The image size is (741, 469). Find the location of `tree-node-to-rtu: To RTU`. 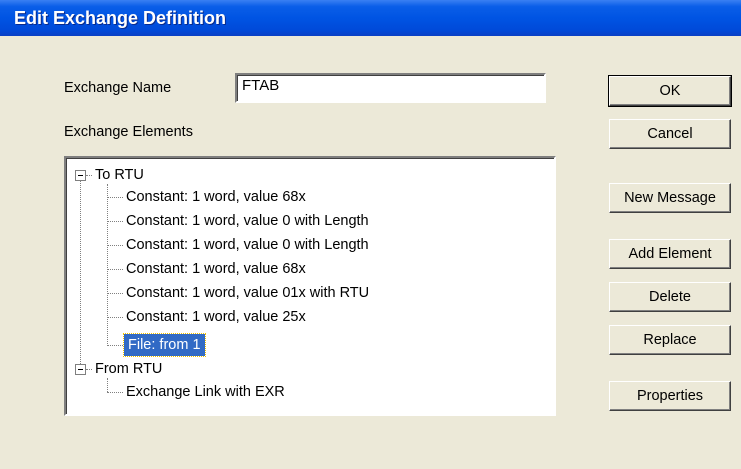

tree-node-to-rtu: To RTU is located at coordinates (119, 175).